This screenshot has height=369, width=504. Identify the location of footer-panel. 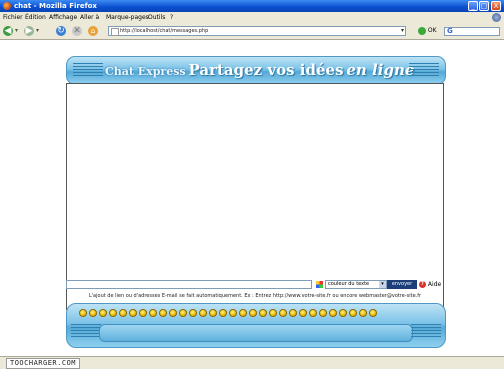
(256, 325).